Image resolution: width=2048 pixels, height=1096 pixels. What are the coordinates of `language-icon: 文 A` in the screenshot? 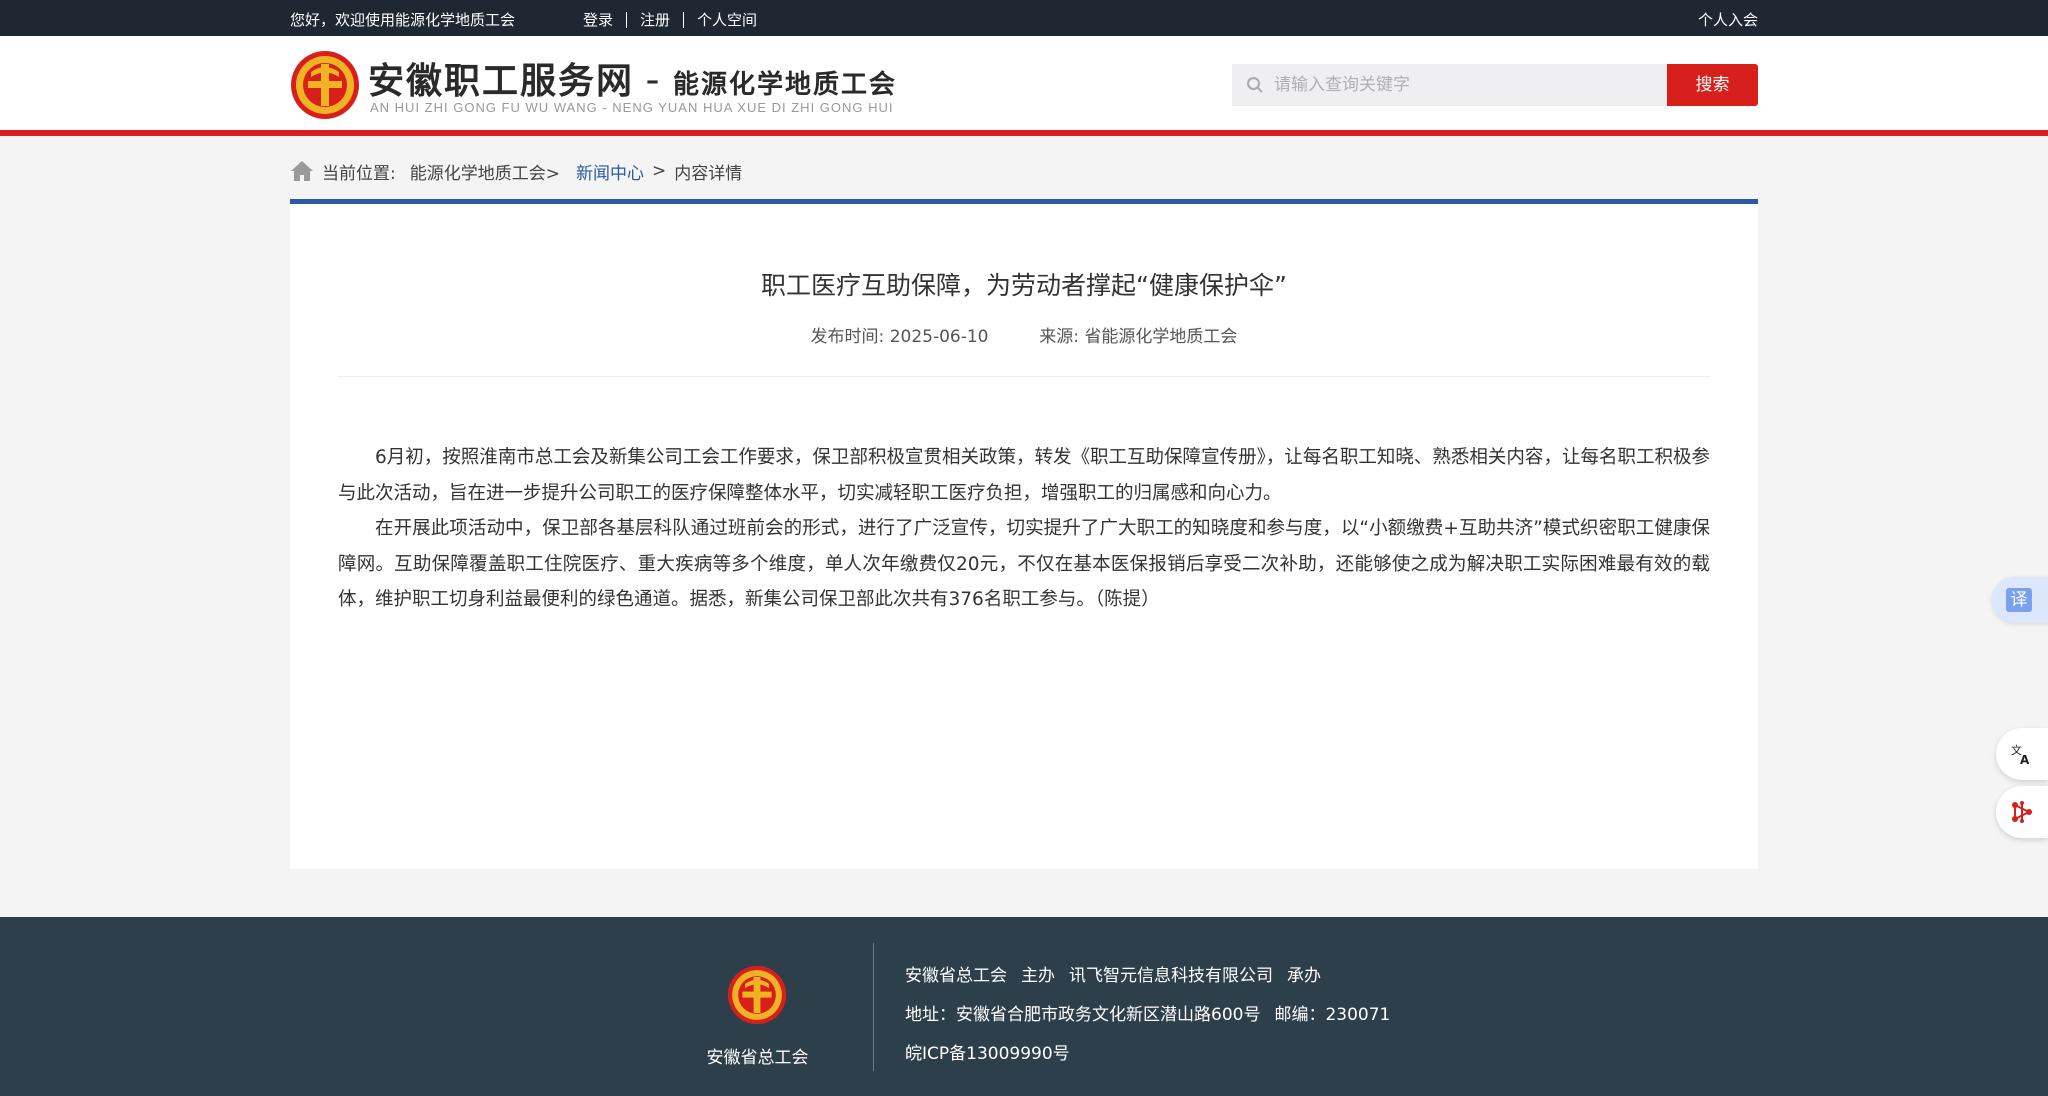 It's located at (2020, 754).